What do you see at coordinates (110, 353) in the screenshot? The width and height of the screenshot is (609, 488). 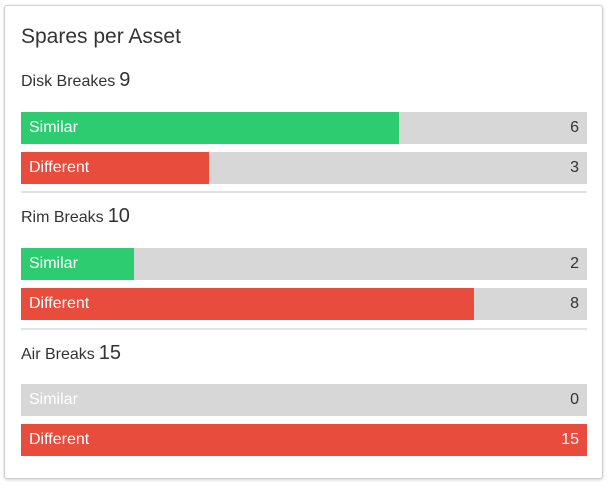 I see `section-total: 15` at bounding box center [110, 353].